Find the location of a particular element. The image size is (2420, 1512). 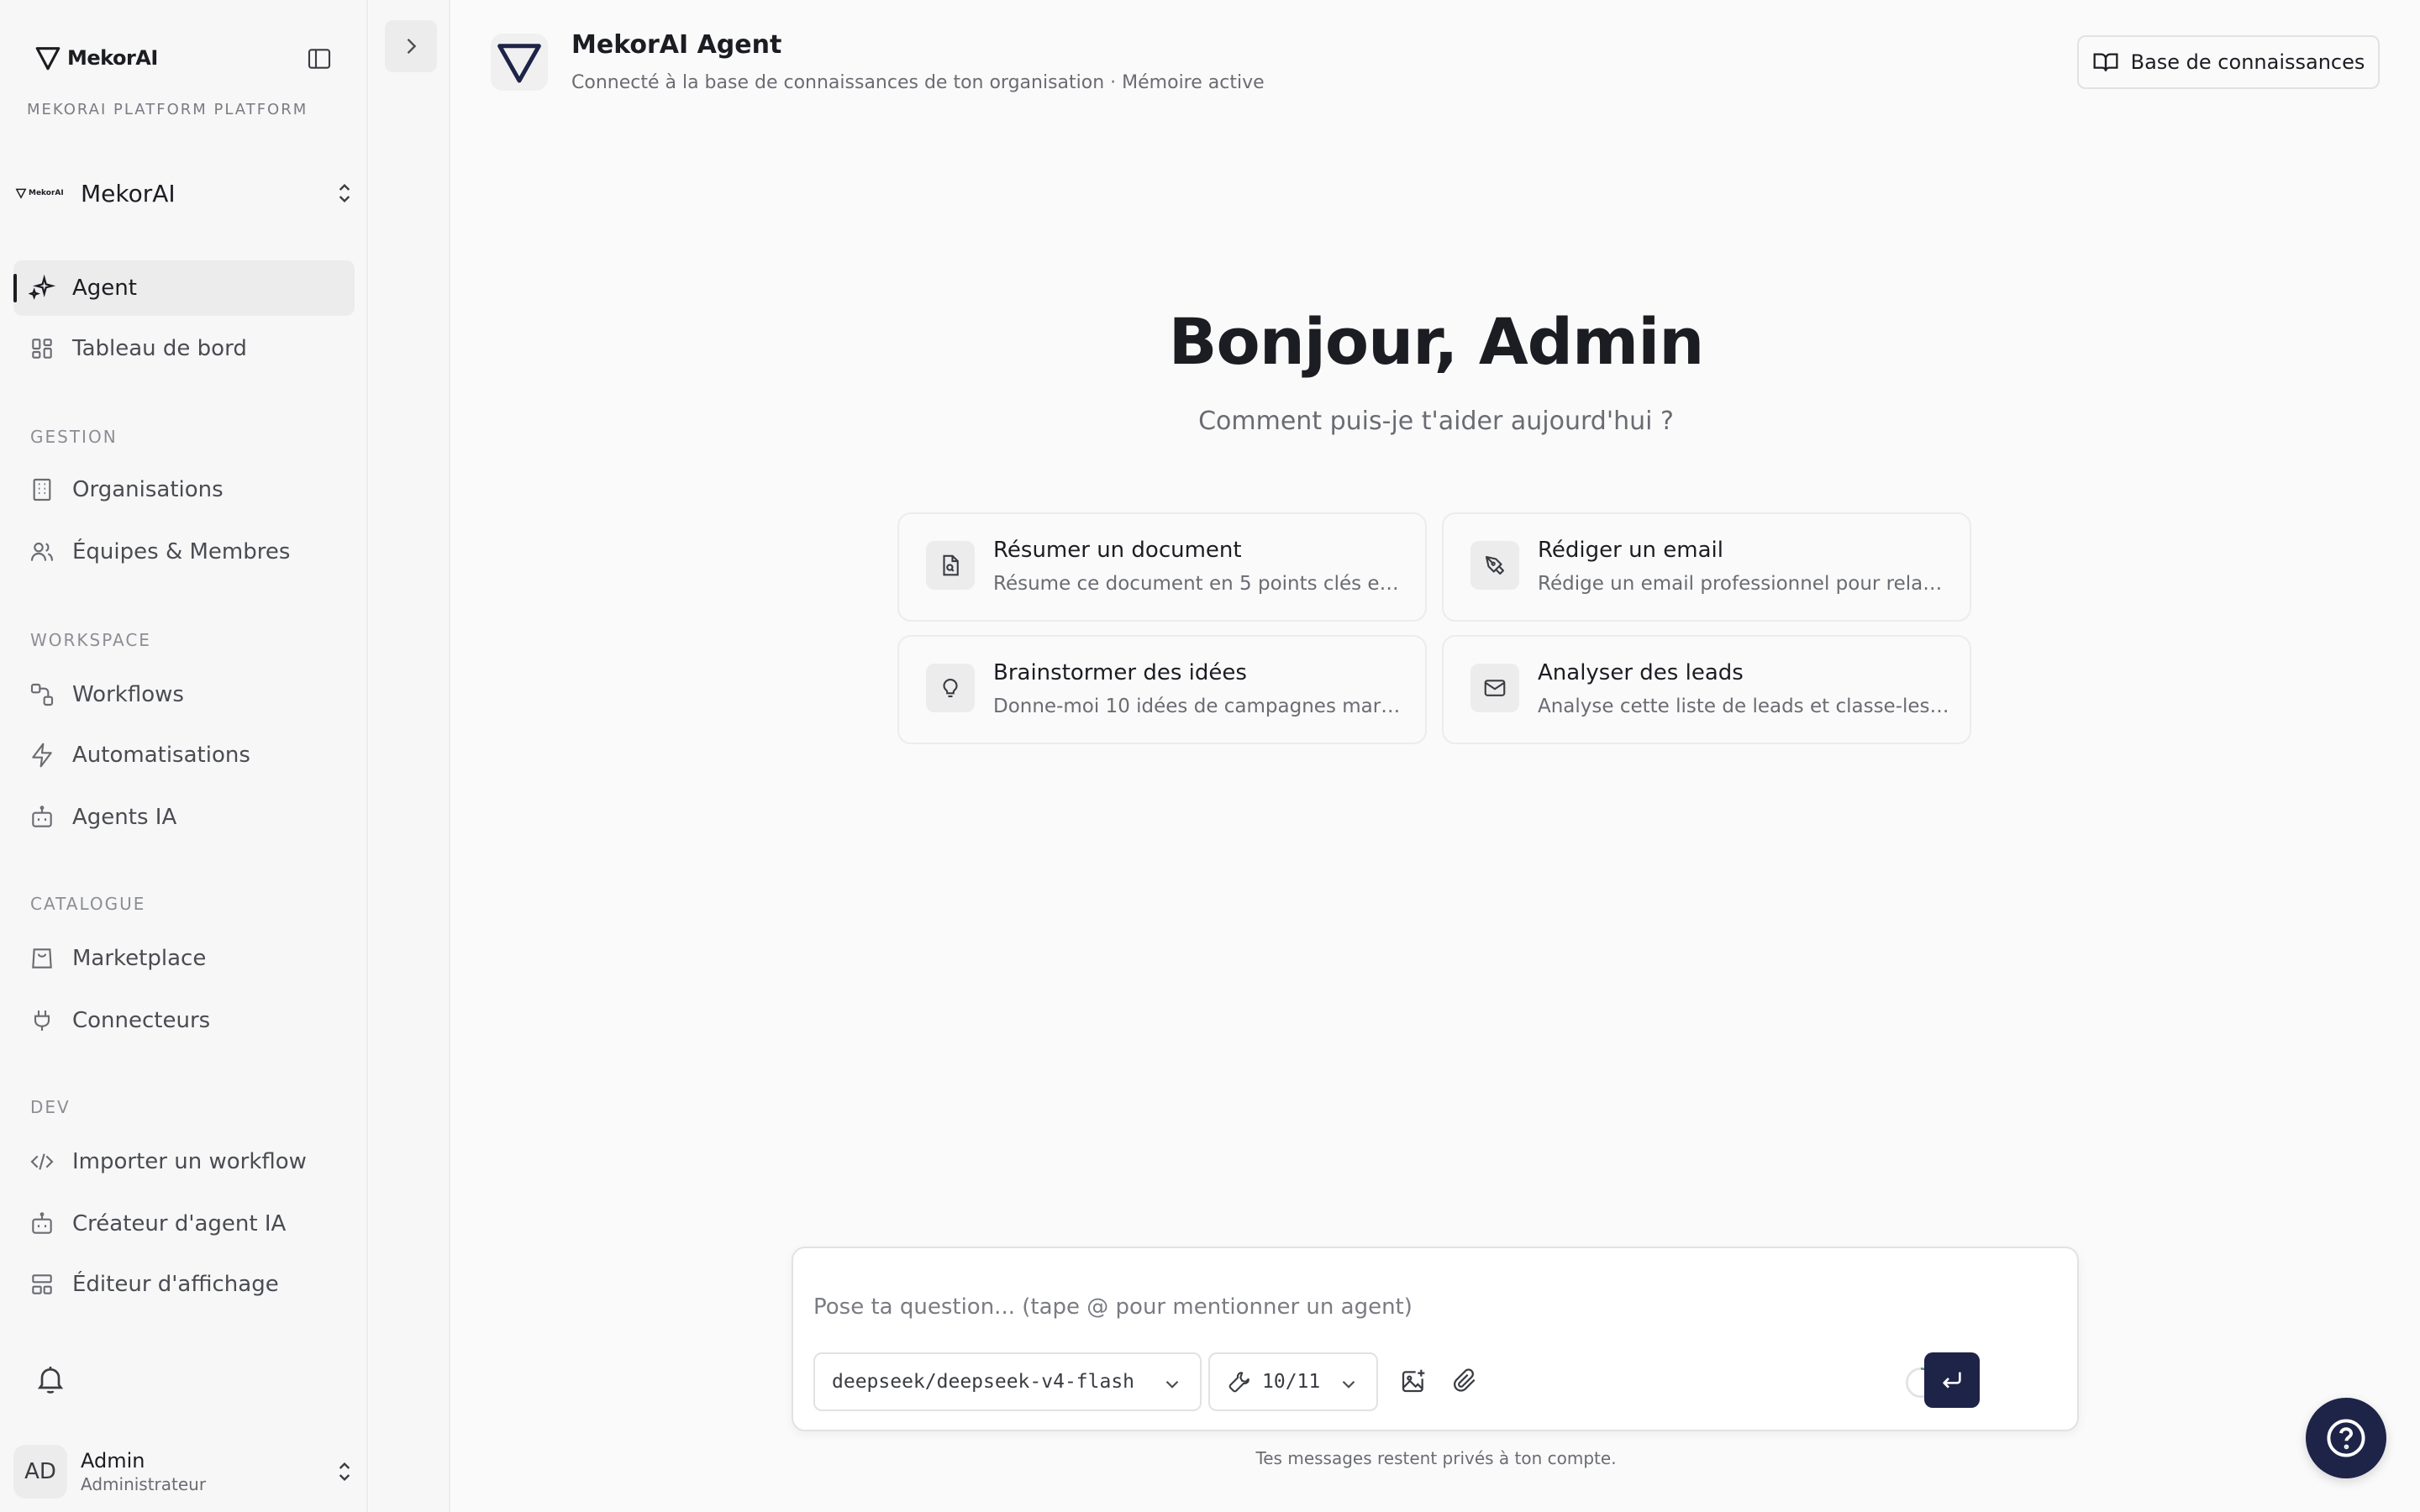

model-select-value: deepseek/deepseek-v4-flash is located at coordinates (984, 1382).